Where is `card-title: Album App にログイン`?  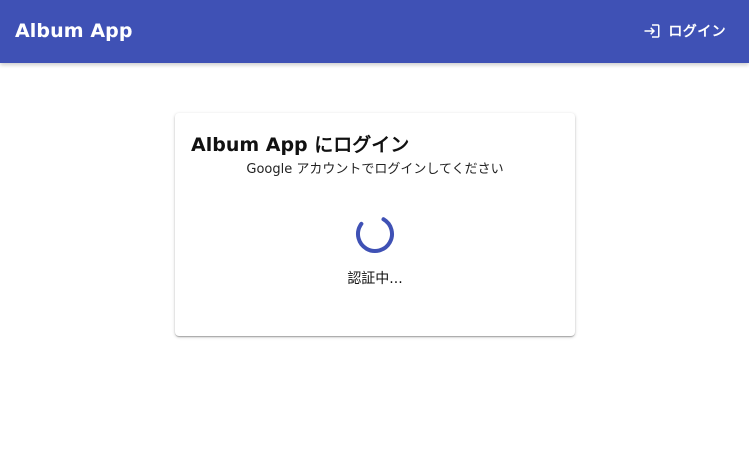 card-title: Album App にログイン is located at coordinates (300, 145).